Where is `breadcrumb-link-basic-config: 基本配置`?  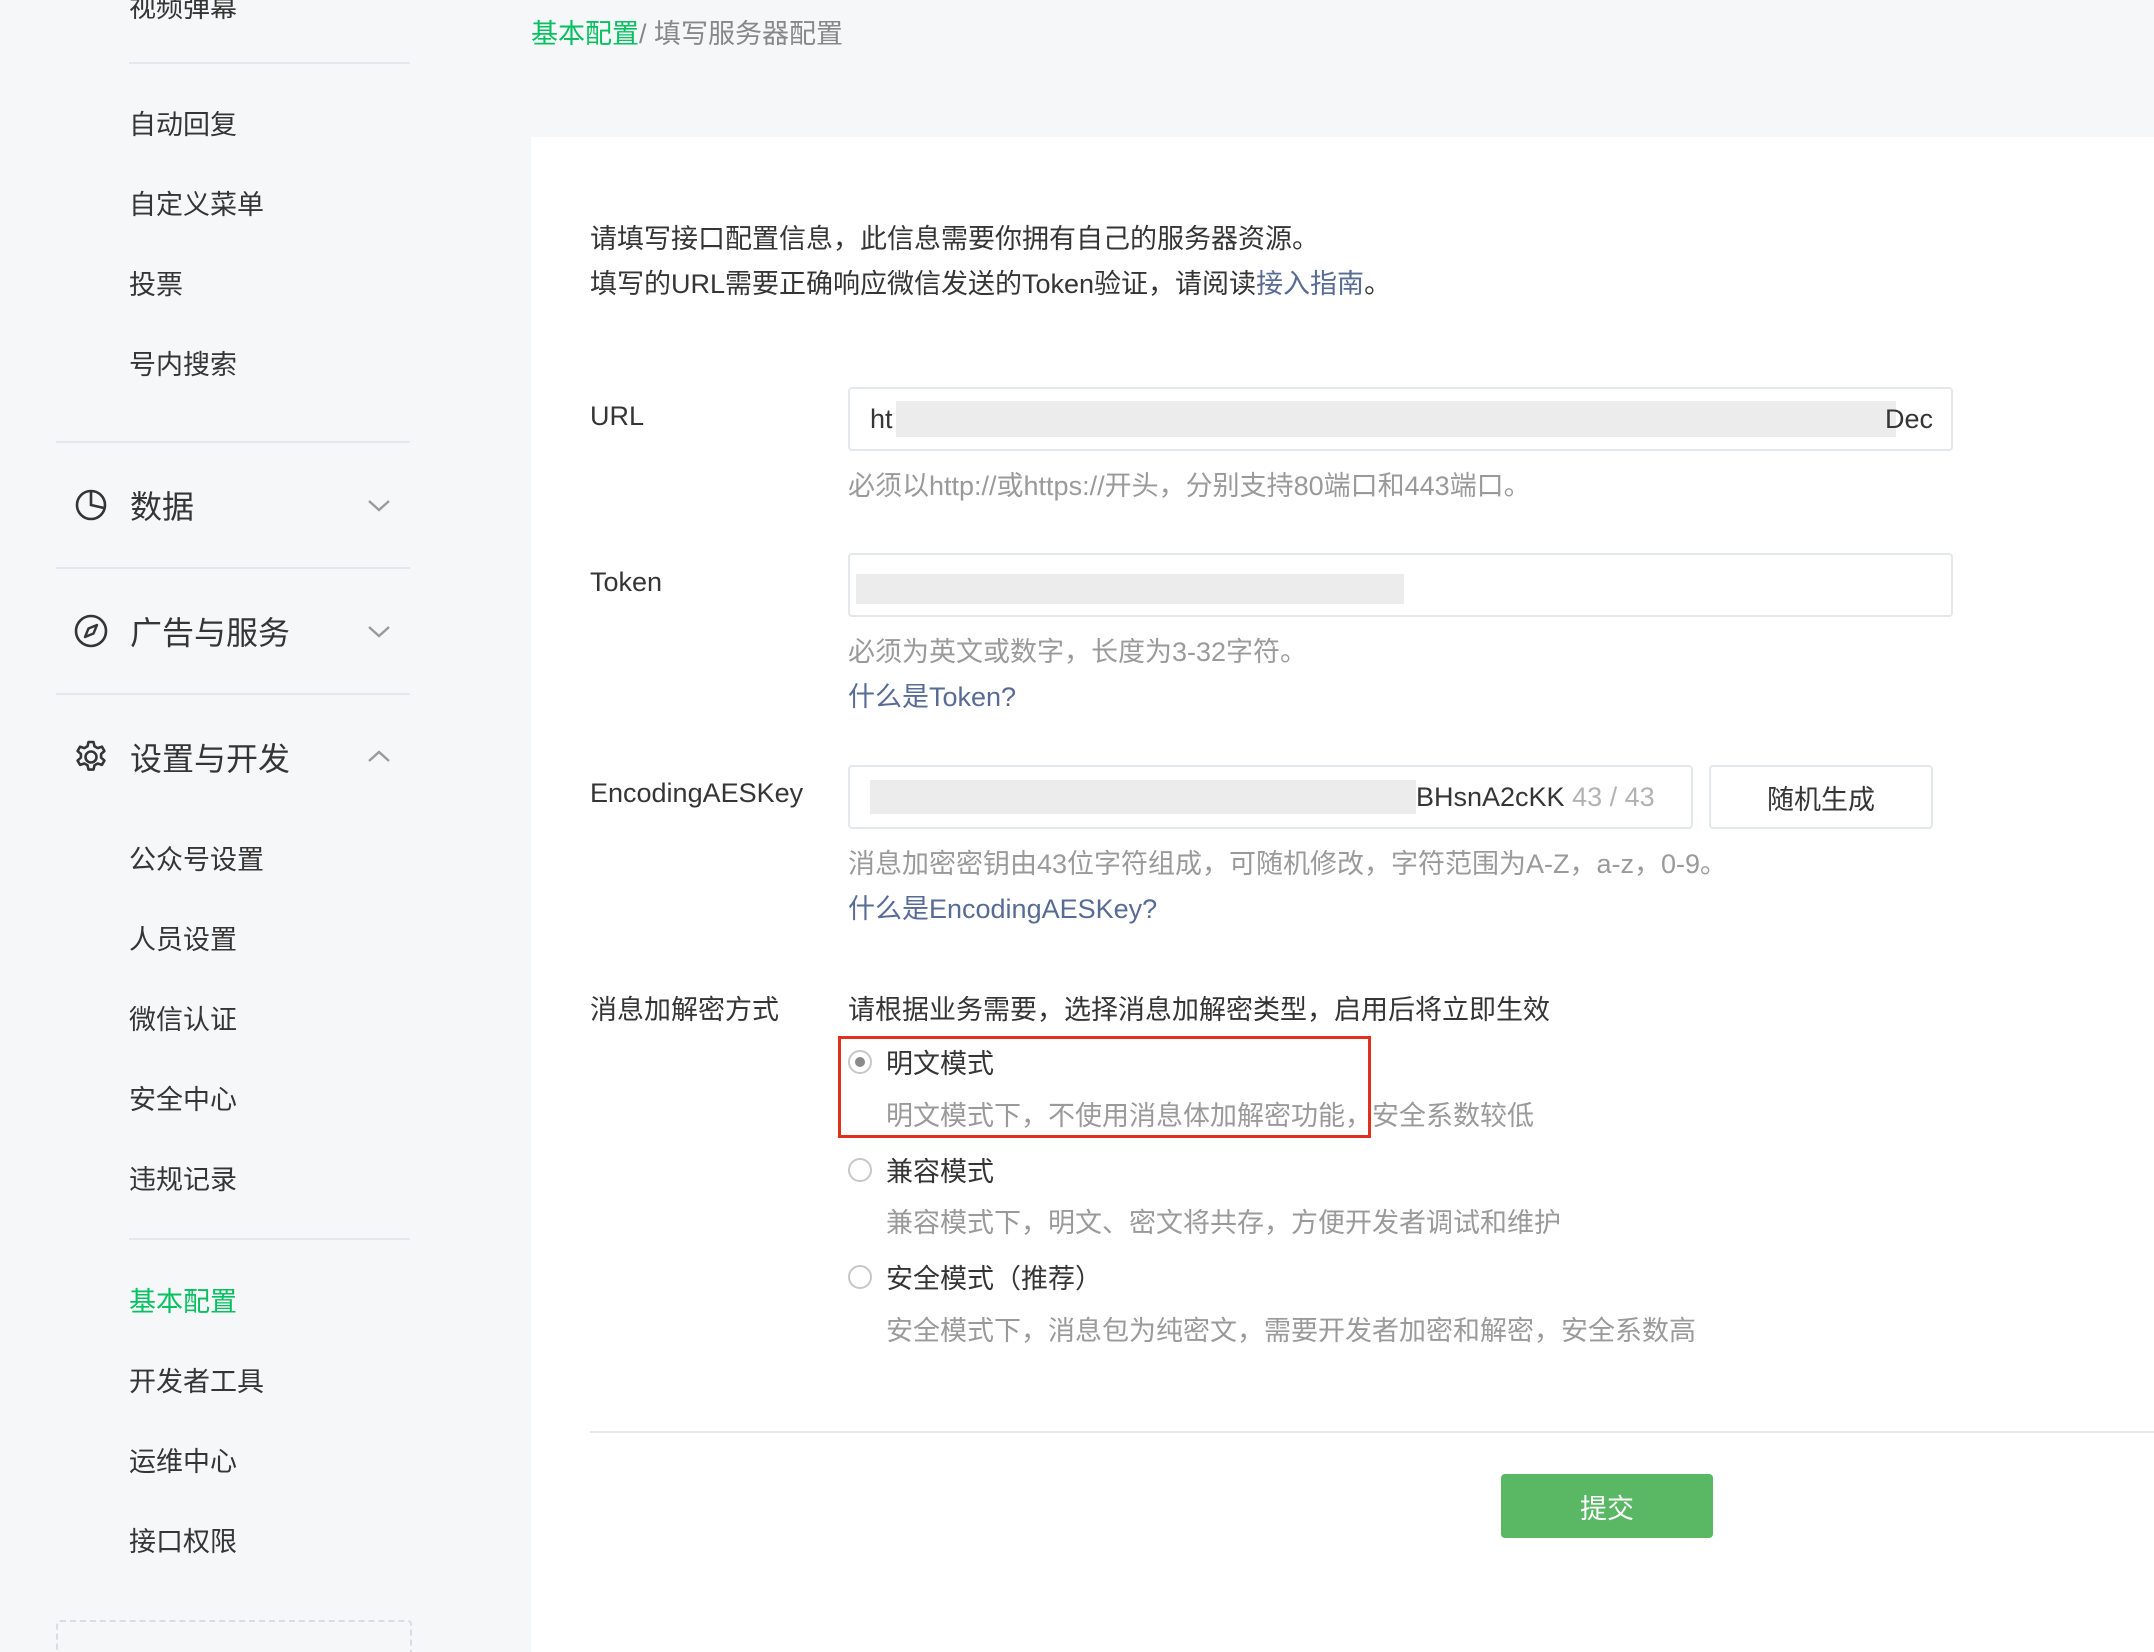 breadcrumb-link-basic-config: 基本配置 is located at coordinates (585, 34).